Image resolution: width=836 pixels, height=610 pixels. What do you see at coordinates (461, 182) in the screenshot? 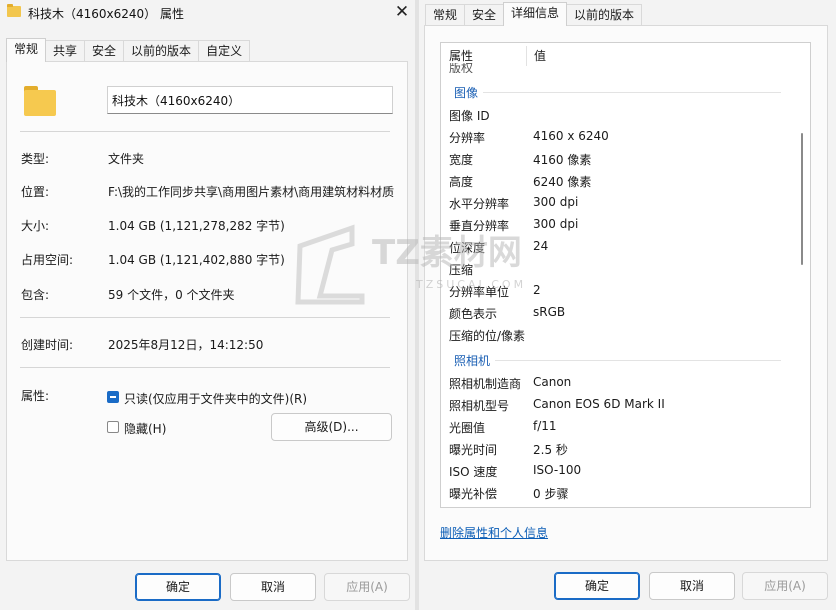
I see `detail-key: 高度` at bounding box center [461, 182].